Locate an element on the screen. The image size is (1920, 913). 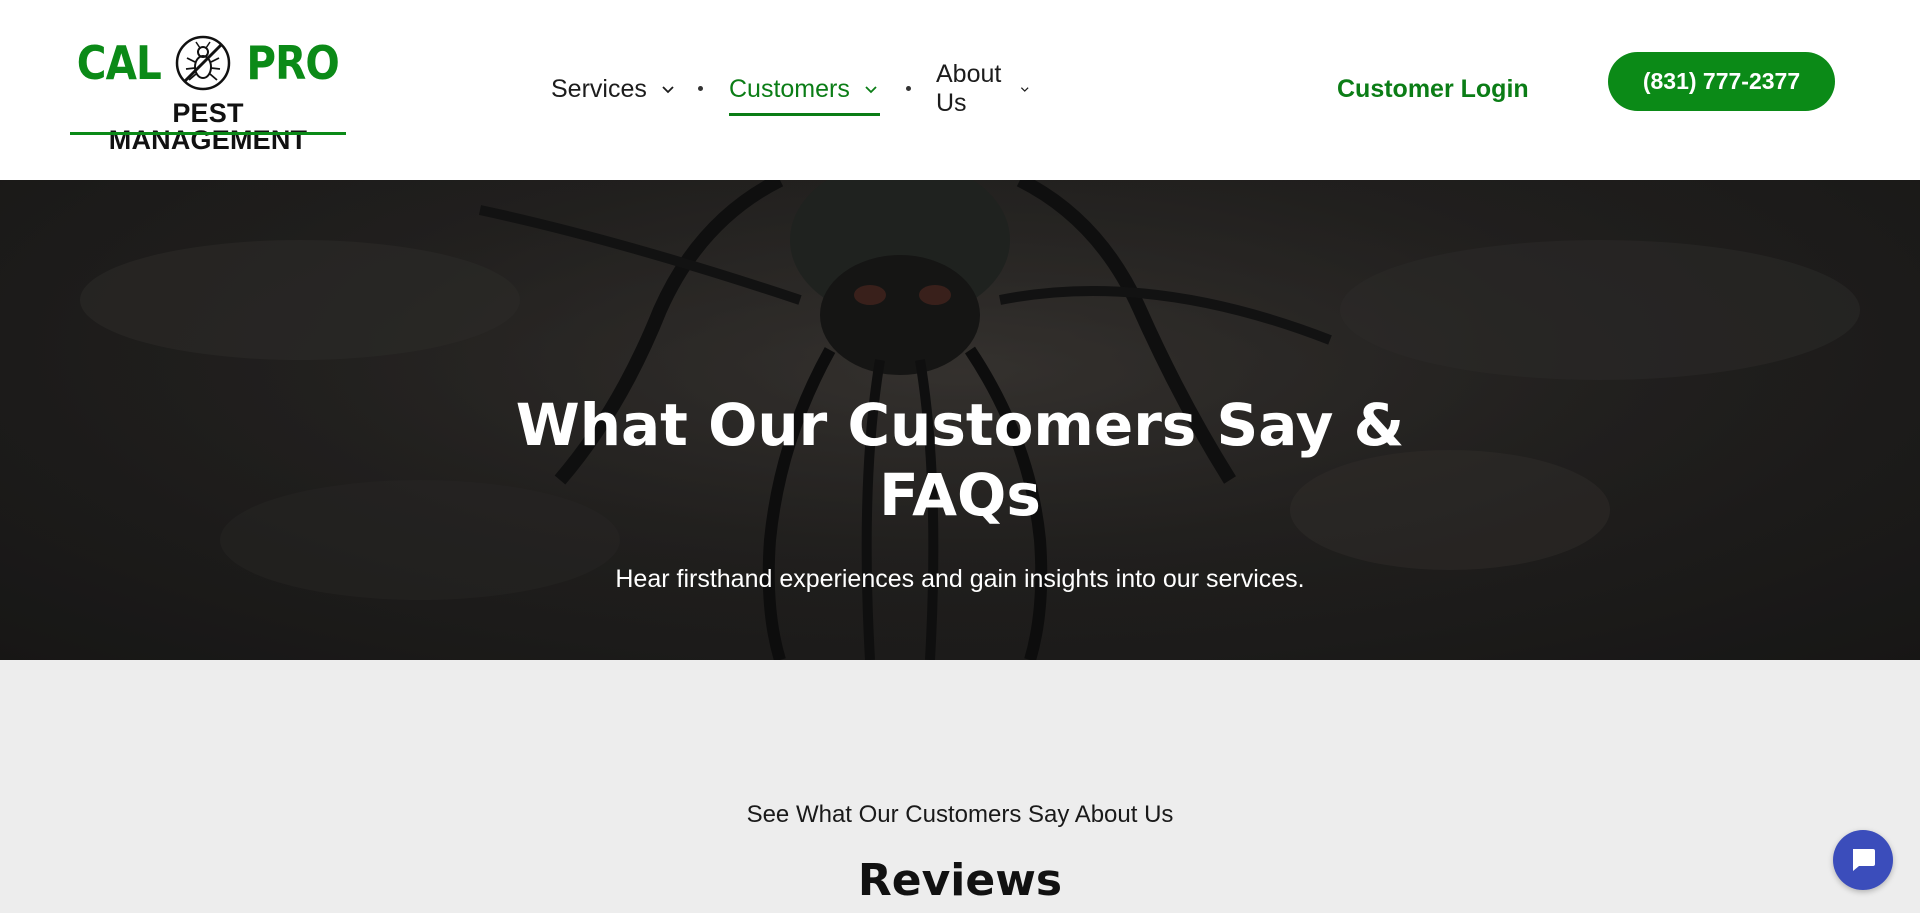
nav-item-label: About Us is located at coordinates (969, 88).